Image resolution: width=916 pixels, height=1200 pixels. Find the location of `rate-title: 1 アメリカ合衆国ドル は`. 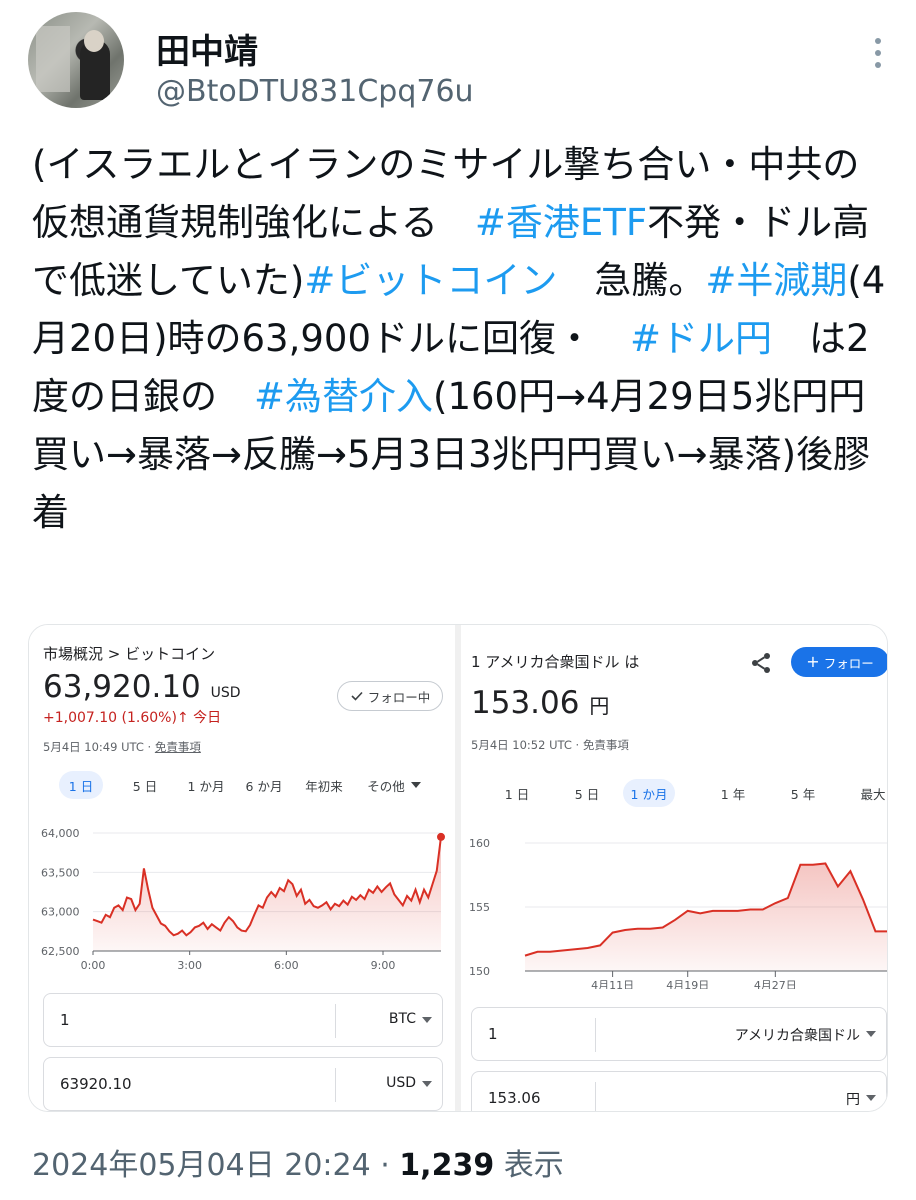

rate-title: 1 アメリカ合衆国ドル は is located at coordinates (555, 662).